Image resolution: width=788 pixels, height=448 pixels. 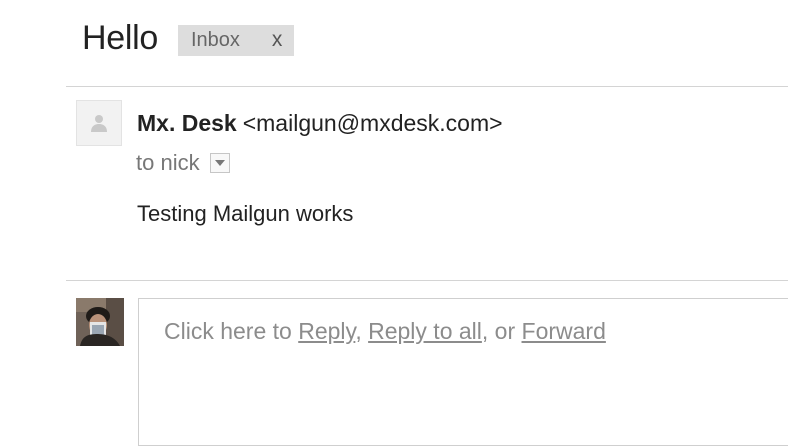 I want to click on remove-label-button: x, so click(x=277, y=40).